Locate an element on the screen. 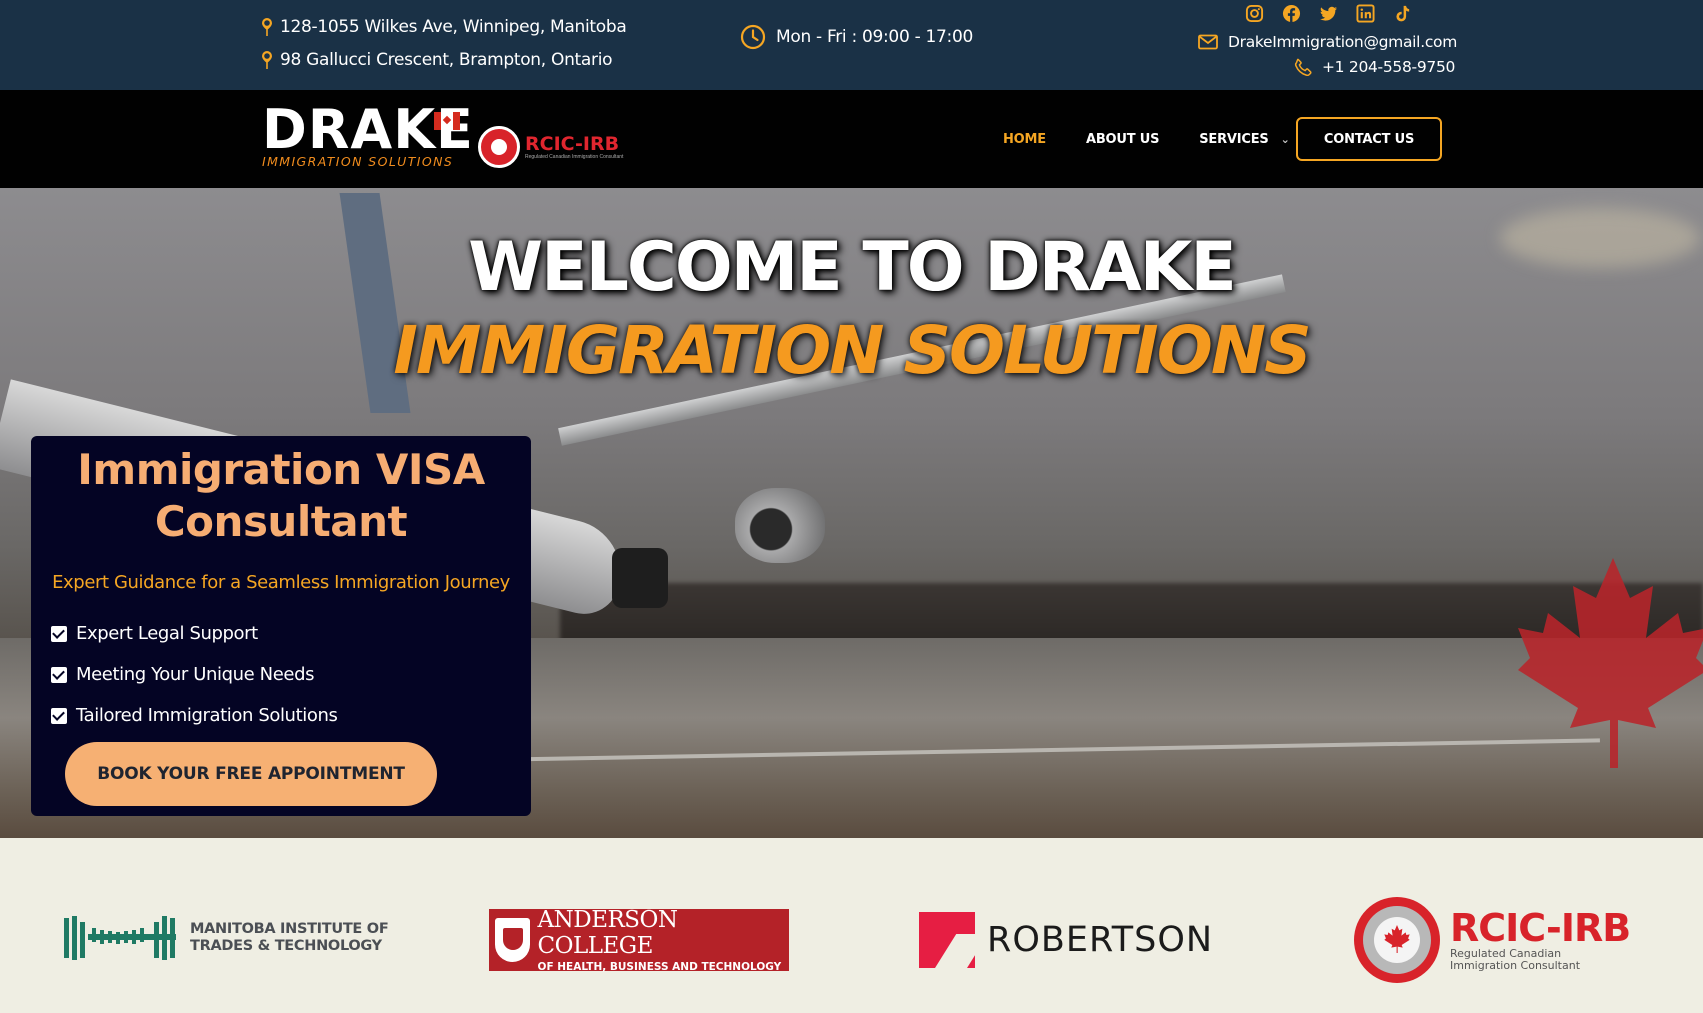 The height and width of the screenshot is (1013, 1703). linkedin-icon is located at coordinates (1365, 13).